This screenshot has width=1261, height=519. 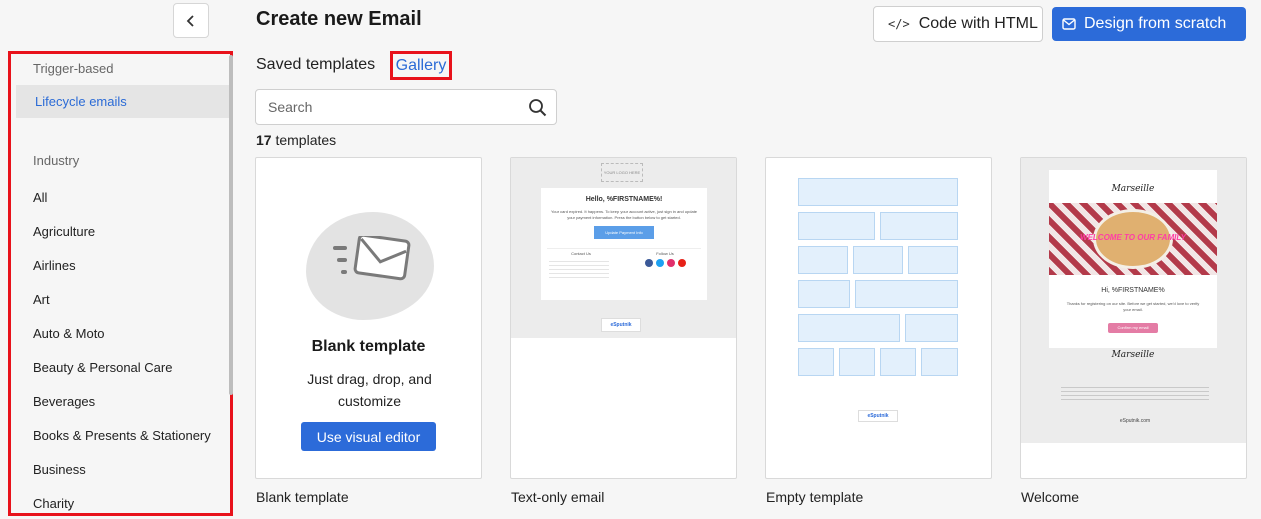 What do you see at coordinates (1133, 328) in the screenshot?
I see `preview-confirm-button: Confirm my email` at bounding box center [1133, 328].